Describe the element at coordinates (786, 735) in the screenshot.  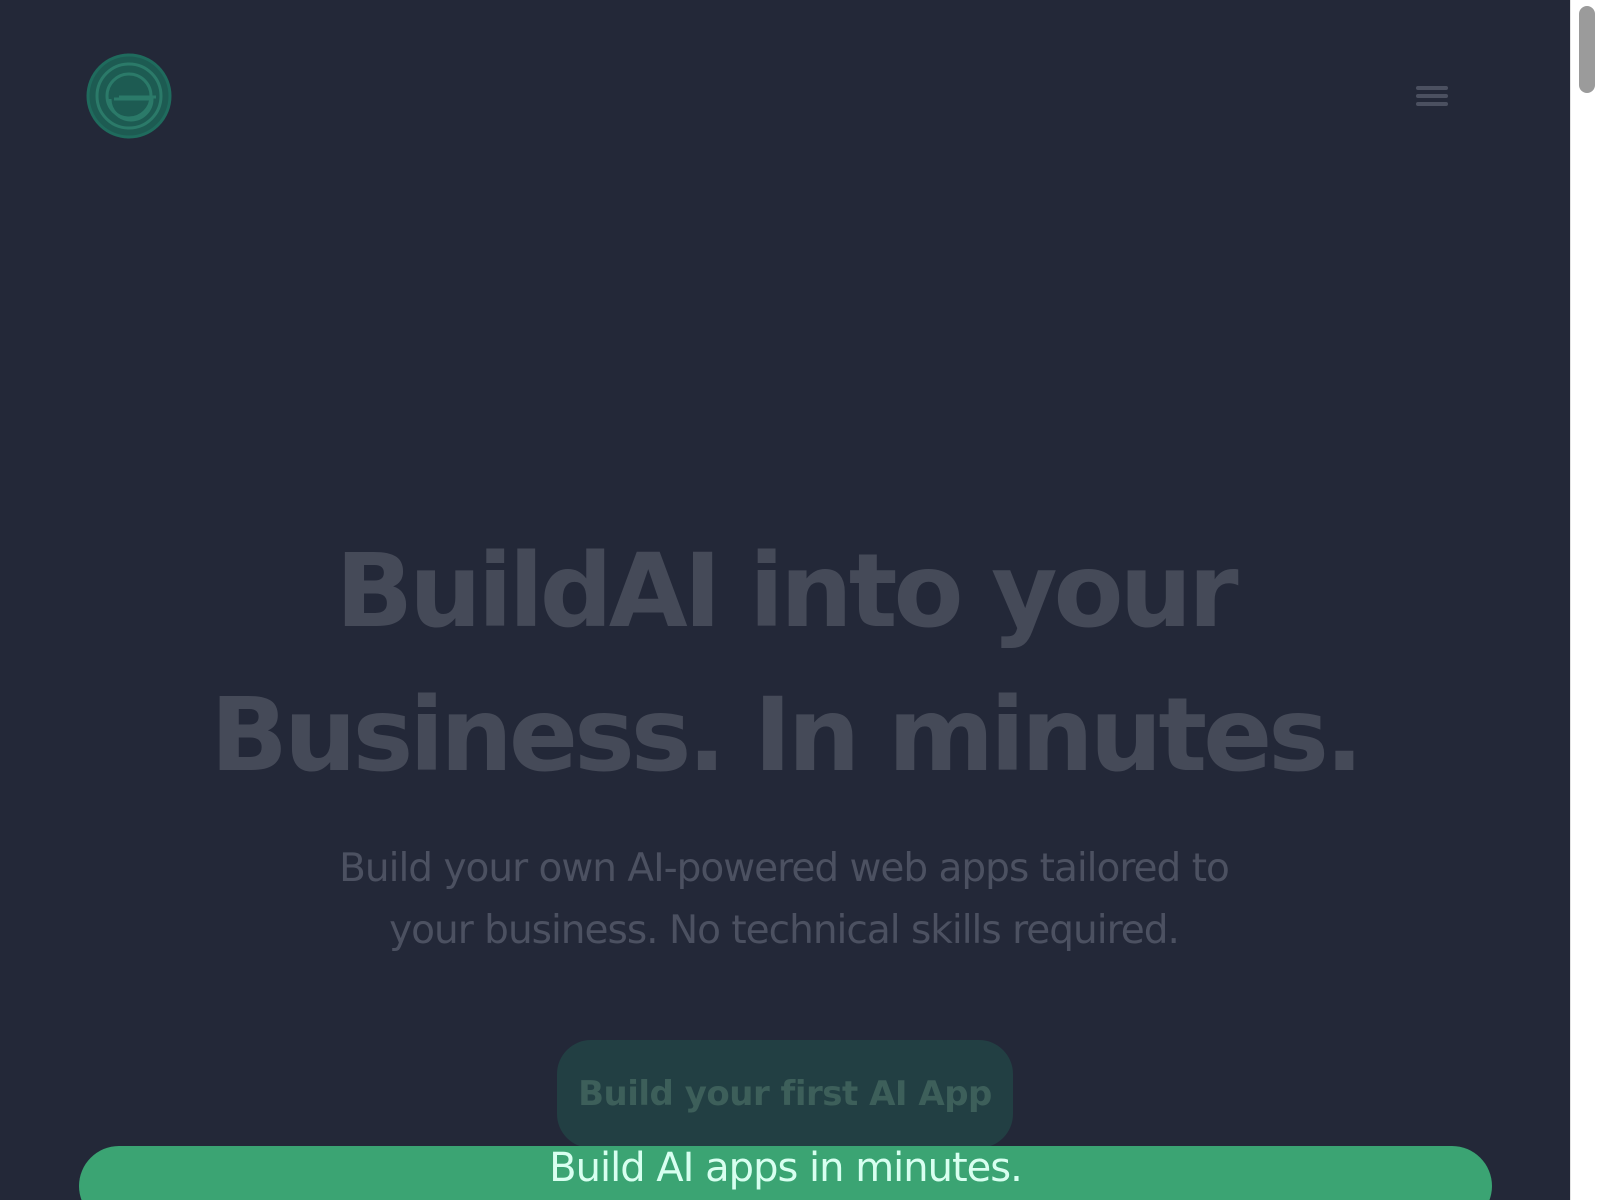
I see `hero-title-line-2: Business. In minutes.` at that location.